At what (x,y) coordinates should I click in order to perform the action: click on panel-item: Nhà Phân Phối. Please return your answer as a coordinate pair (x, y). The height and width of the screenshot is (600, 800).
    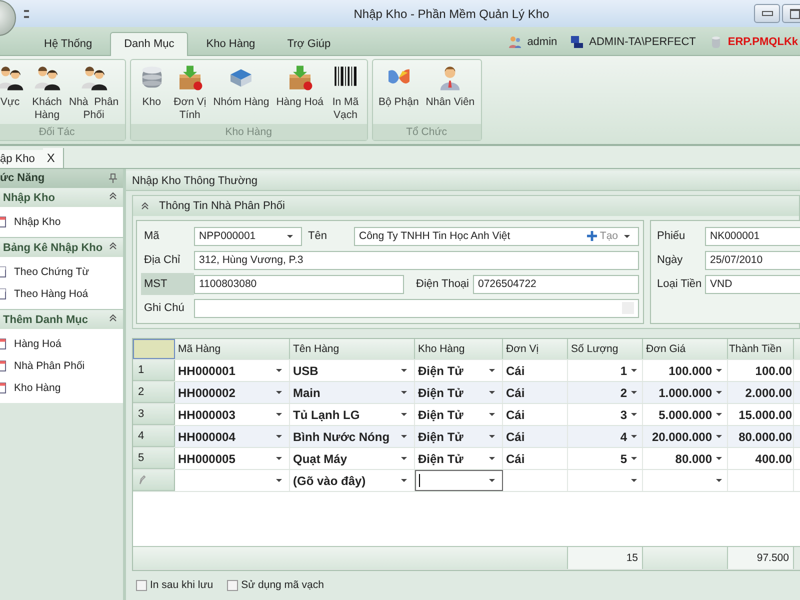
    Looking at the image, I should click on (49, 366).